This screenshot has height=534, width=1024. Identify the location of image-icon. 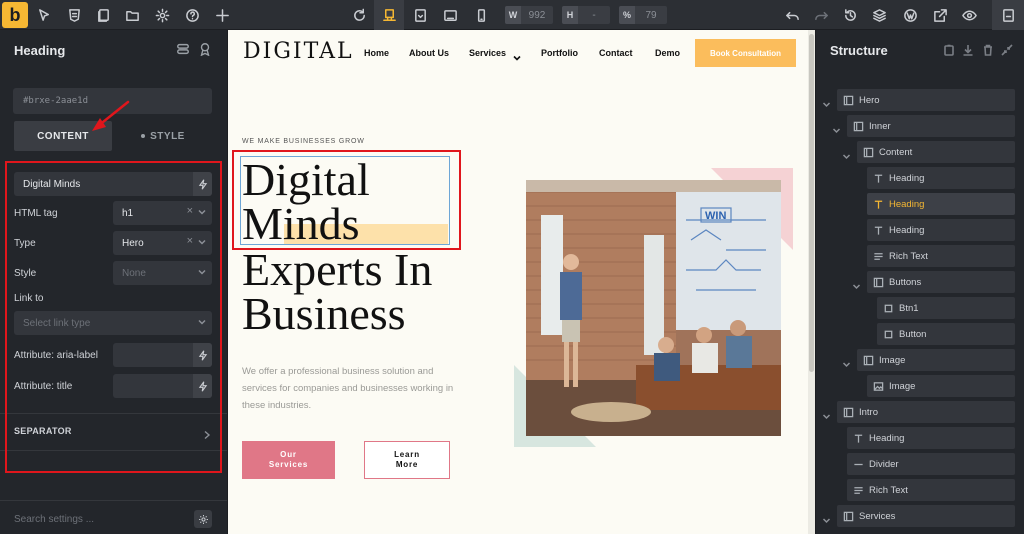
(878, 386).